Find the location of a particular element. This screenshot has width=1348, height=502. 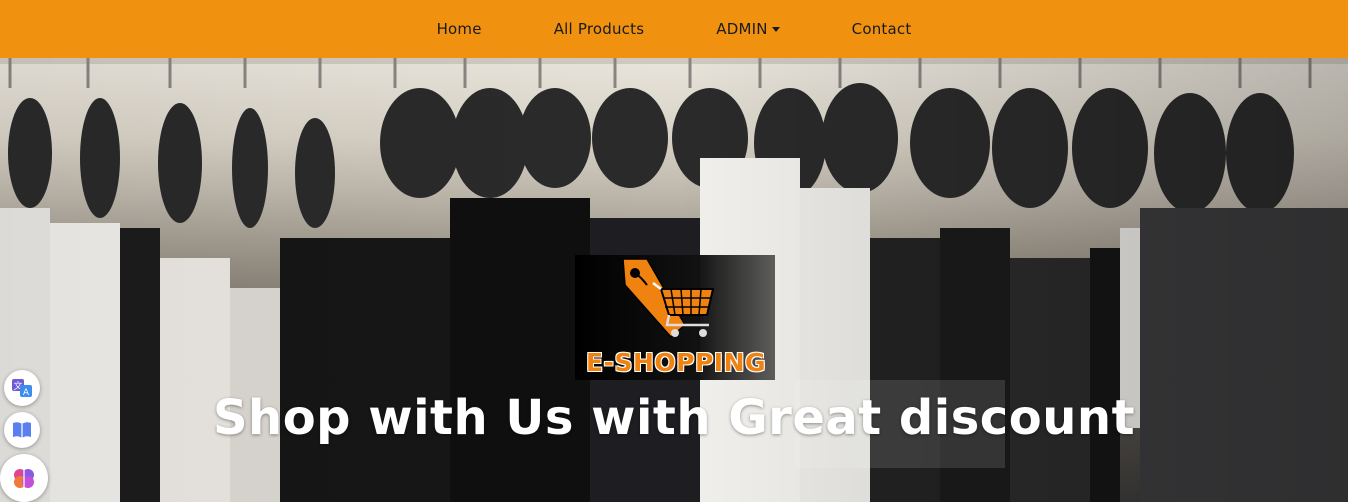

translate-button: 文 A is located at coordinates (22, 388).